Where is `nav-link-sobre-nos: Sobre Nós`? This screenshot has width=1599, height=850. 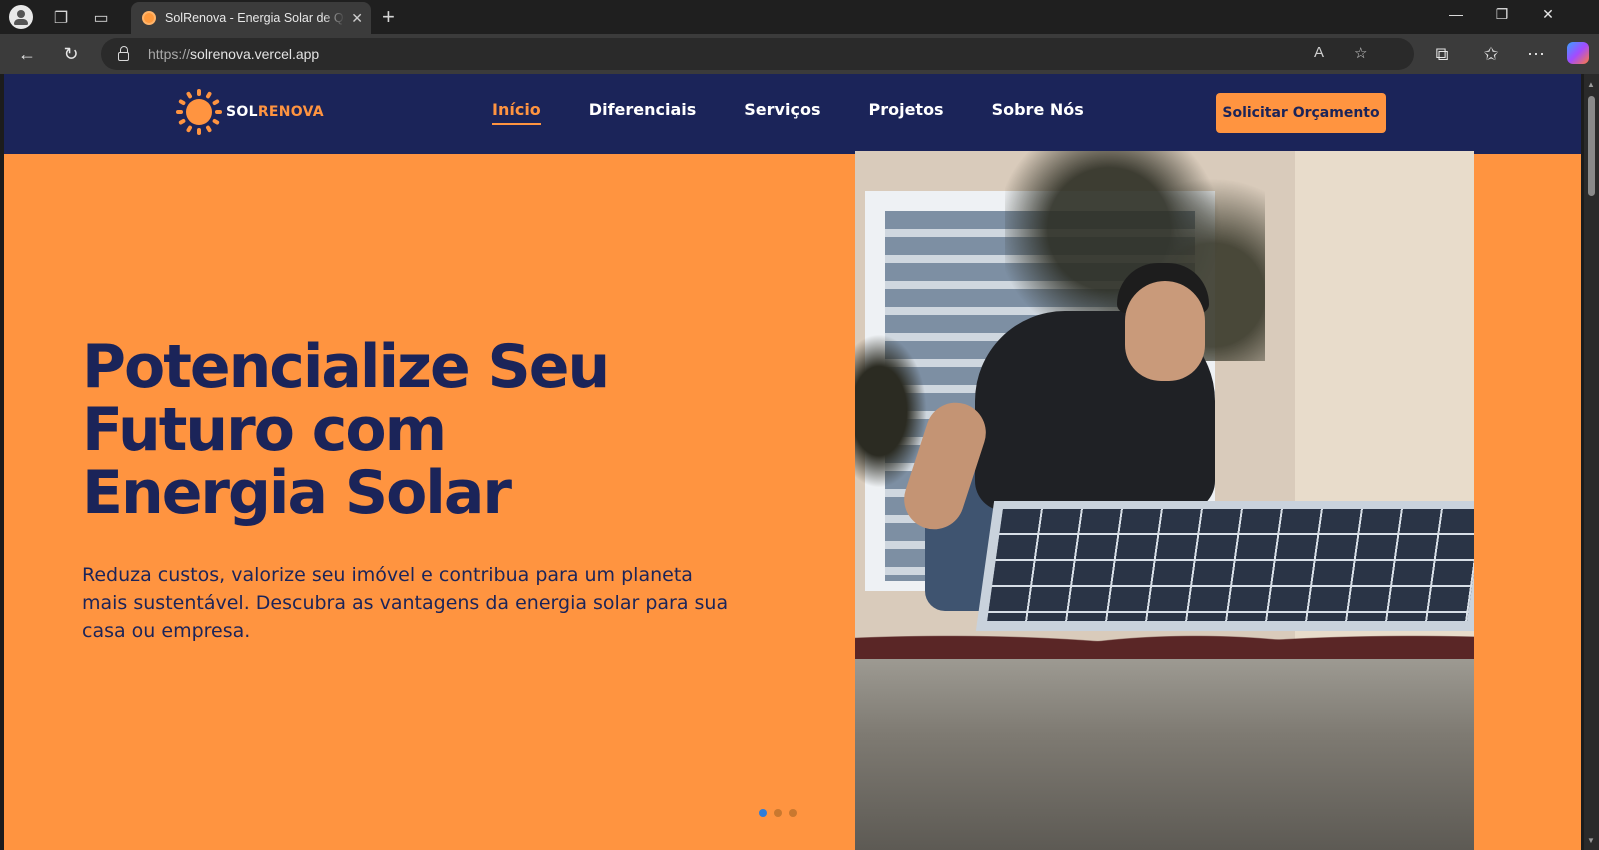 nav-link-sobre-nos: Sobre Nós is located at coordinates (1038, 112).